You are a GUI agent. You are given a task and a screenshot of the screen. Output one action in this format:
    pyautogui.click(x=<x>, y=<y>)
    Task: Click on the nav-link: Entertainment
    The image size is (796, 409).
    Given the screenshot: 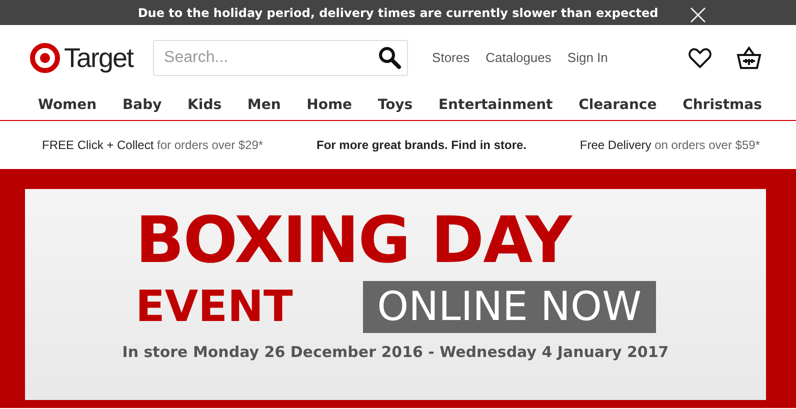 What is the action you would take?
    pyautogui.click(x=495, y=105)
    